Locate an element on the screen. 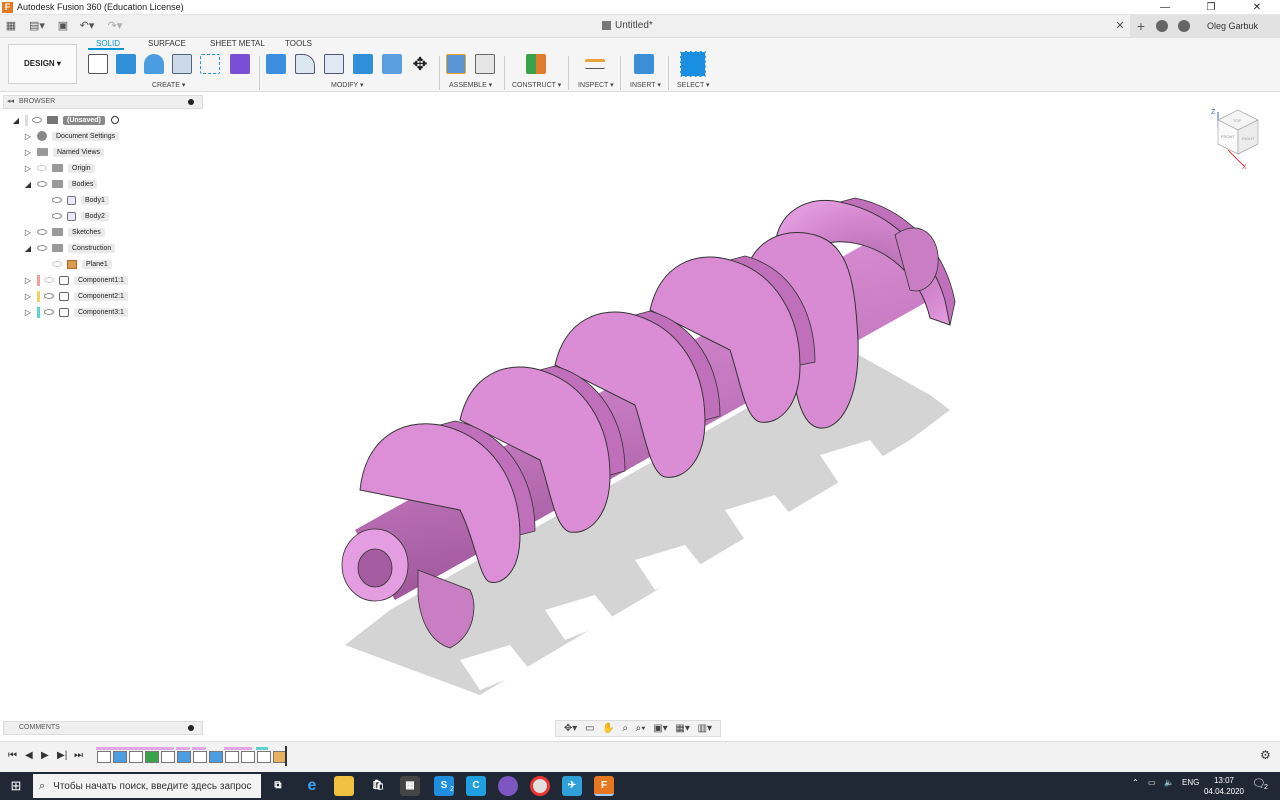  activate-radio-icon is located at coordinates (114, 120).